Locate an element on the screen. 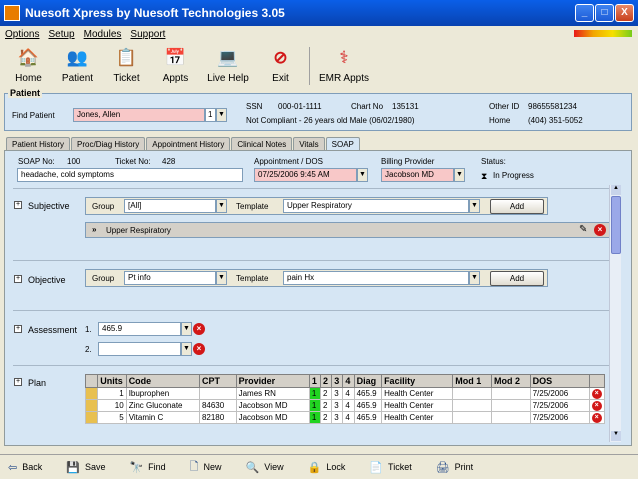 The width and height of the screenshot is (638, 479). tab-patient-history: Patient History is located at coordinates (38, 144).